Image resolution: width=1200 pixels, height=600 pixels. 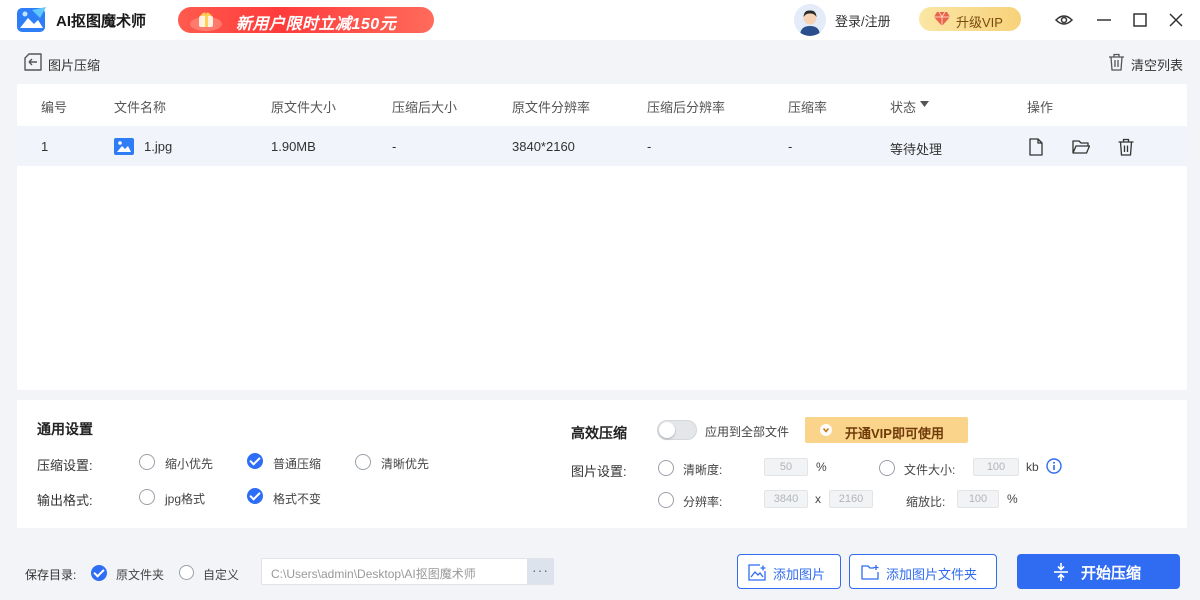 What do you see at coordinates (924, 104) in the screenshot?
I see `caret-down-icon` at bounding box center [924, 104].